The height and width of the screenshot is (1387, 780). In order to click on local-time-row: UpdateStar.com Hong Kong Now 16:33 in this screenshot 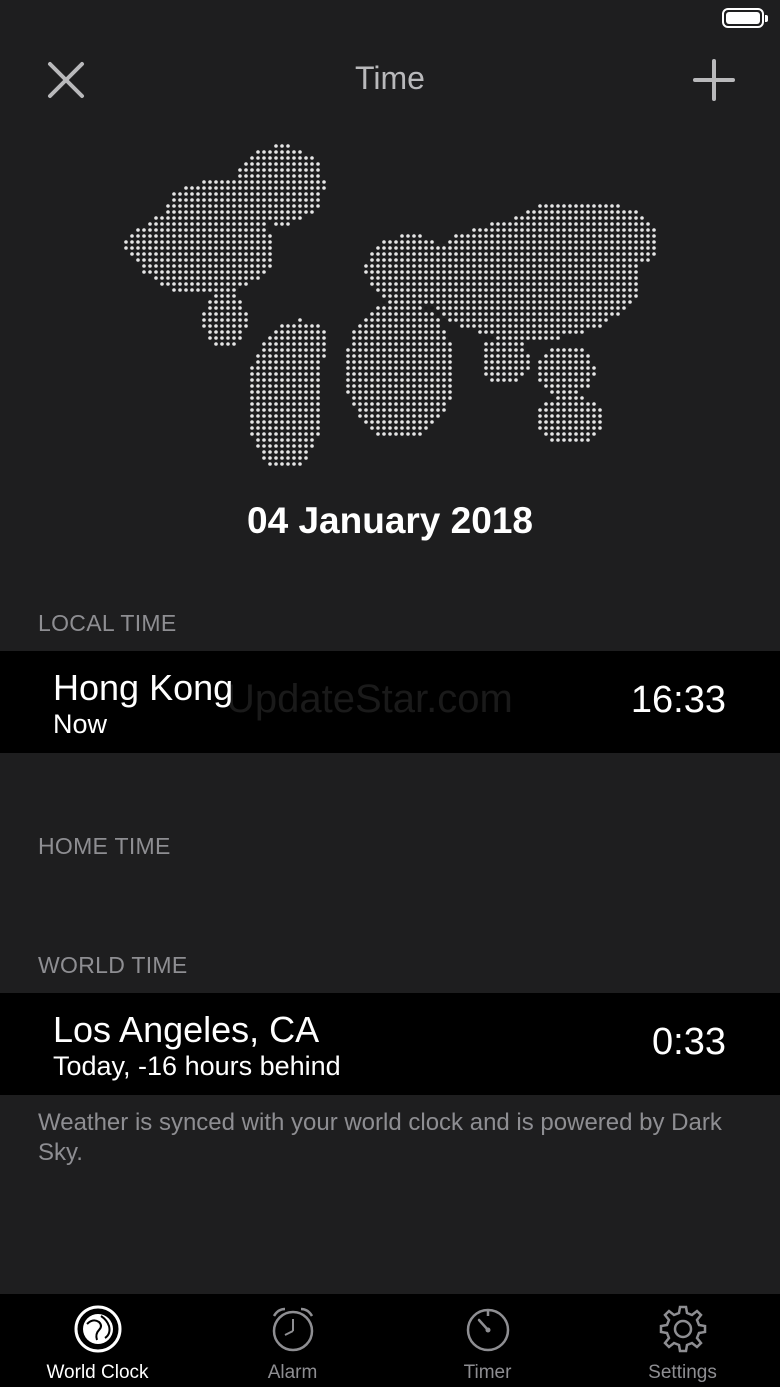, I will do `click(390, 702)`.